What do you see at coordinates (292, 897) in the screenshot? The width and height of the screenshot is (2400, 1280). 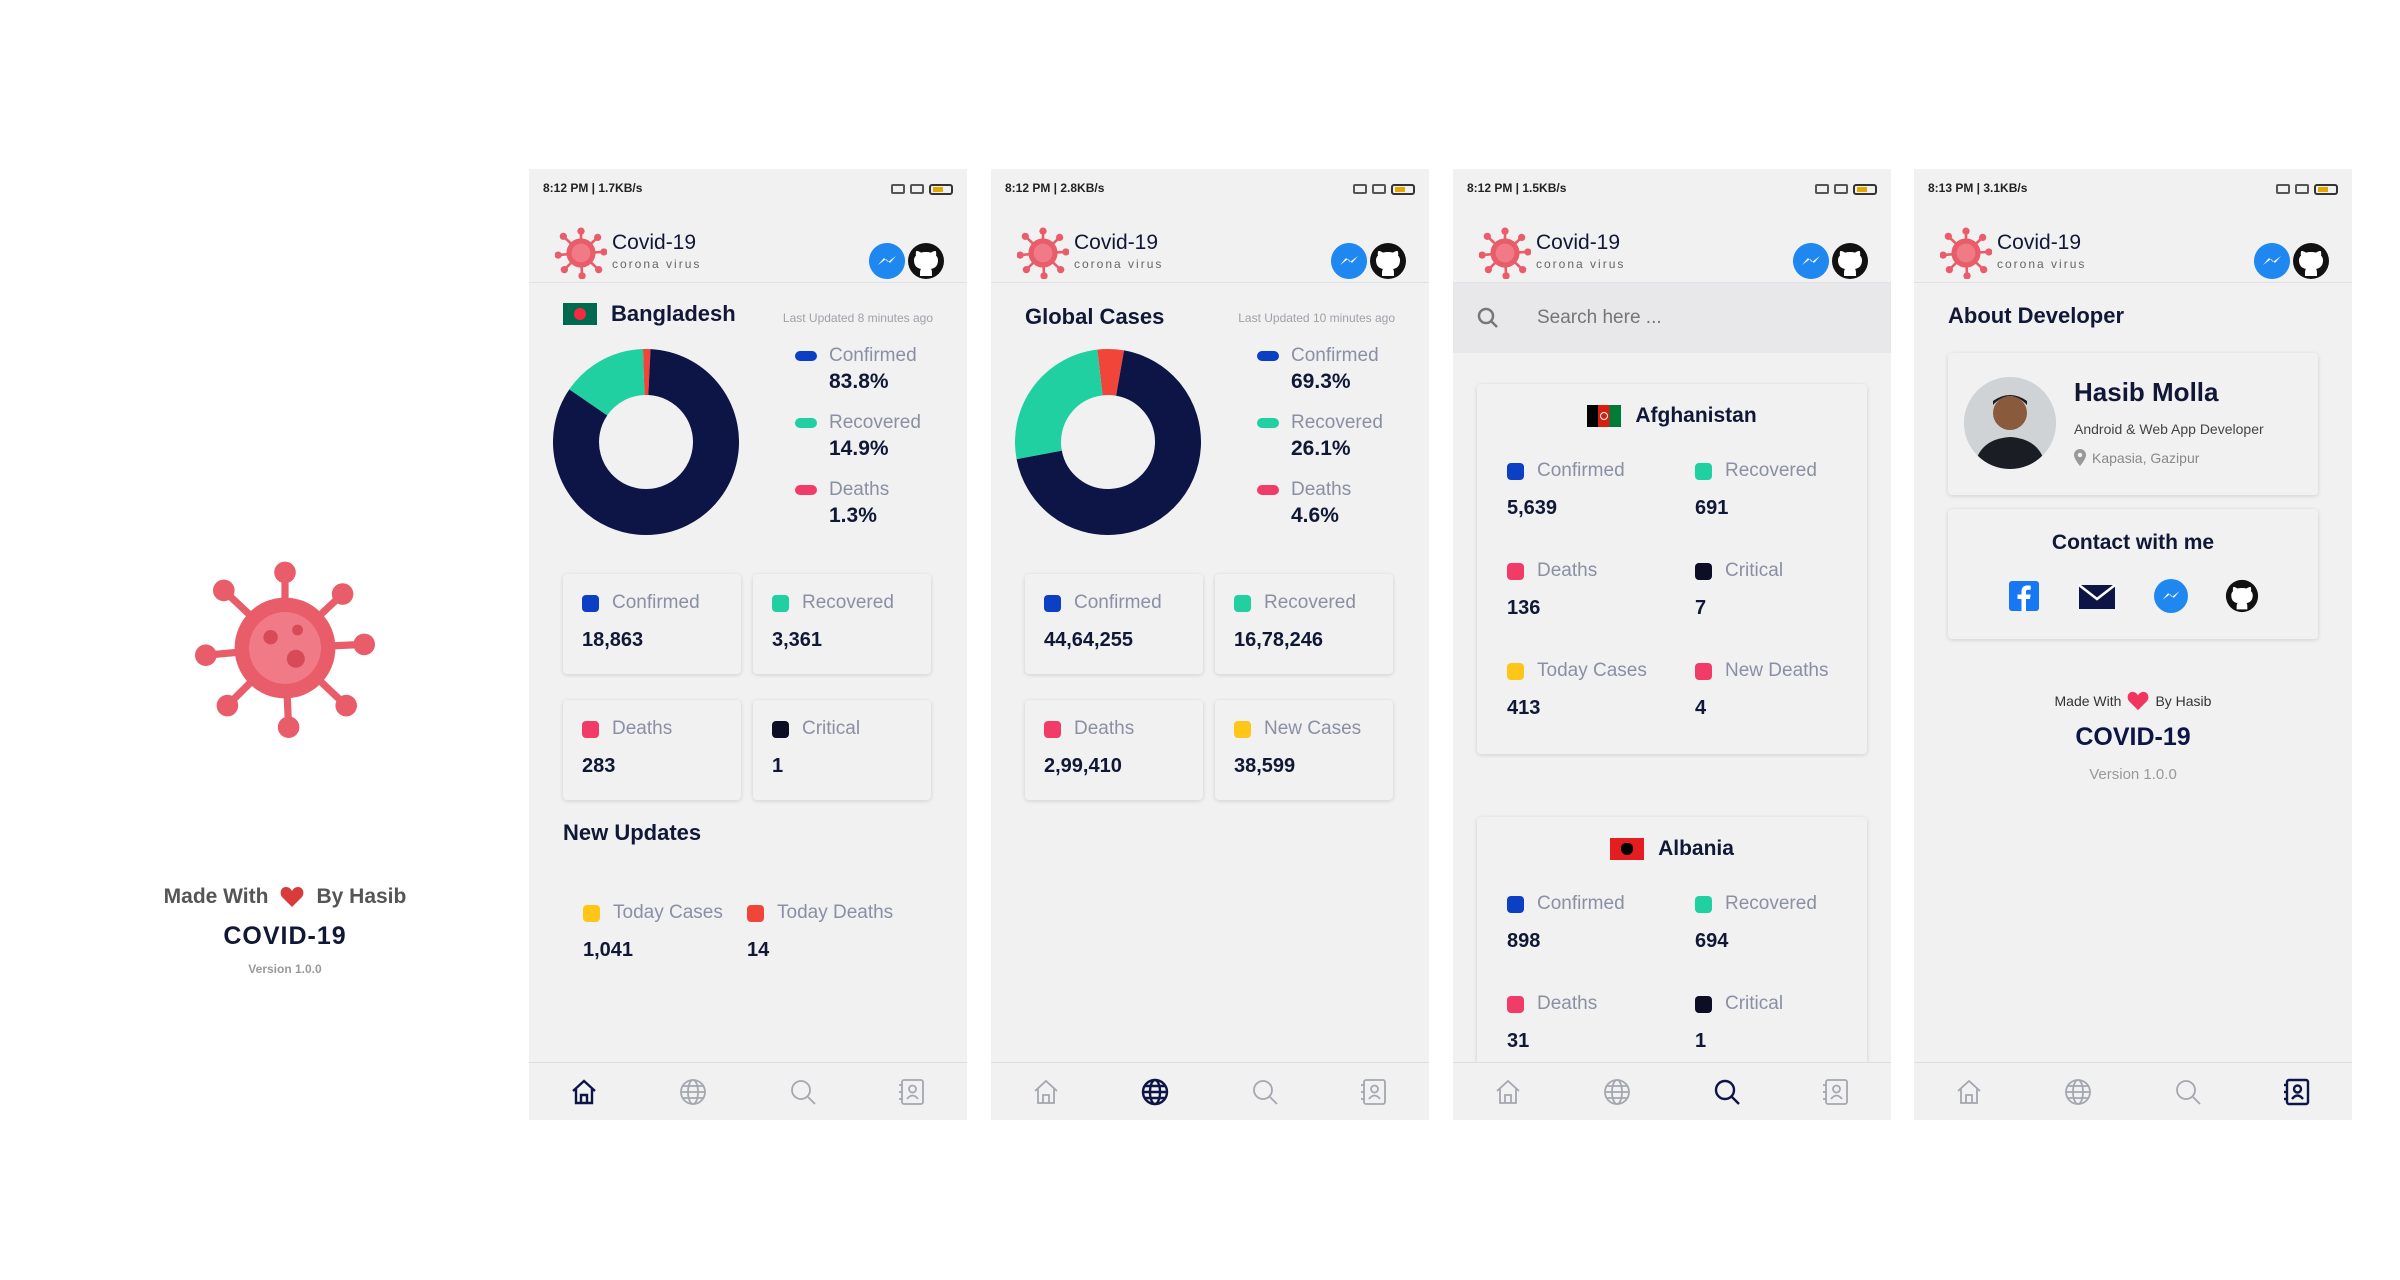 I see `heart-icon` at bounding box center [292, 897].